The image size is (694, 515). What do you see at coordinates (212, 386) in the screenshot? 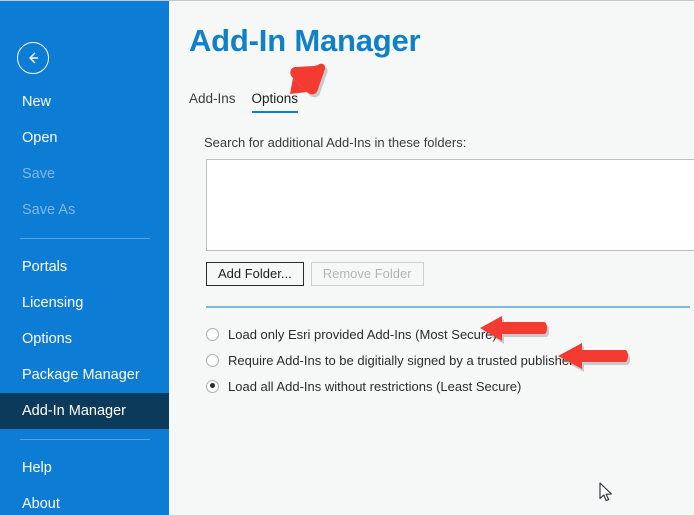
I see `radio-button-load-all` at bounding box center [212, 386].